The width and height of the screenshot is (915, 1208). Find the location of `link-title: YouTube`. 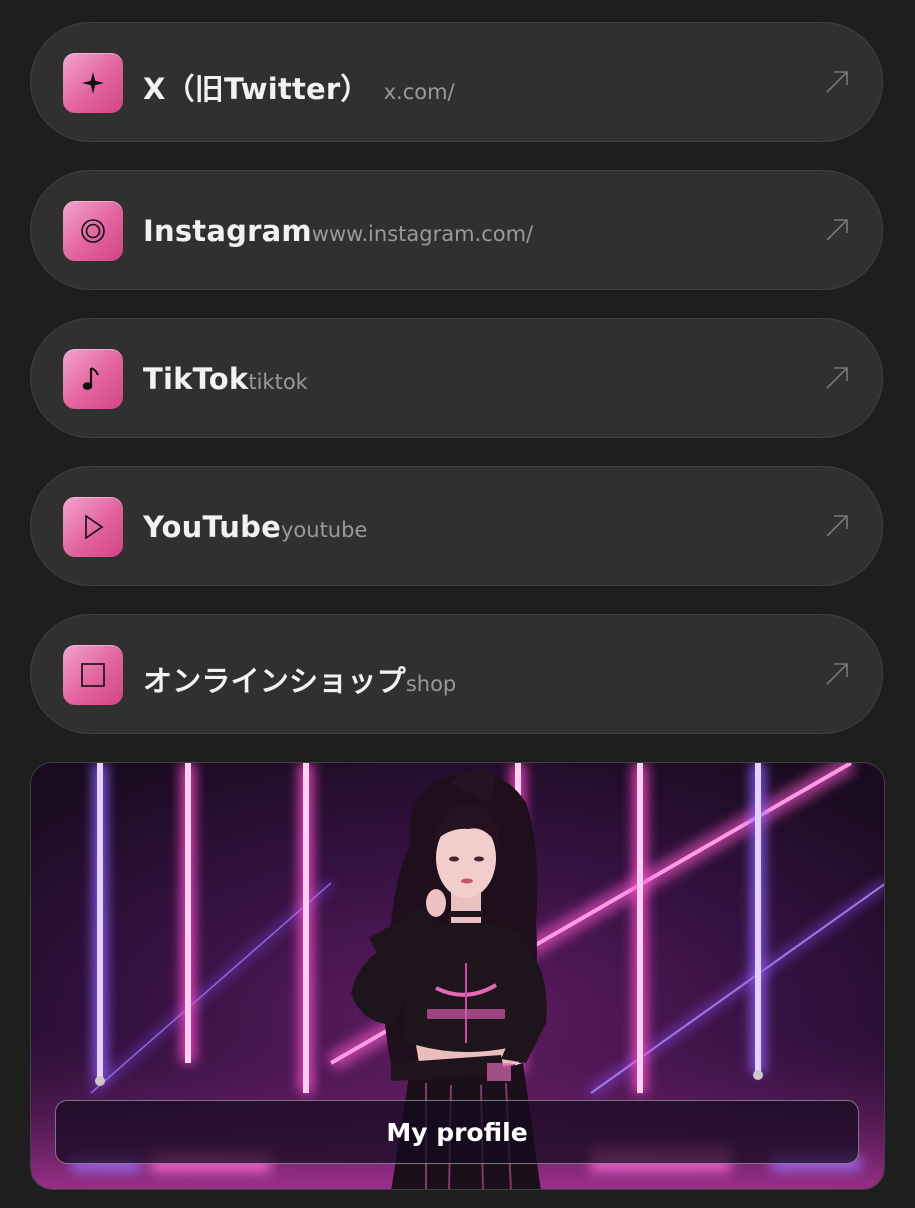

link-title: YouTube is located at coordinates (212, 527).